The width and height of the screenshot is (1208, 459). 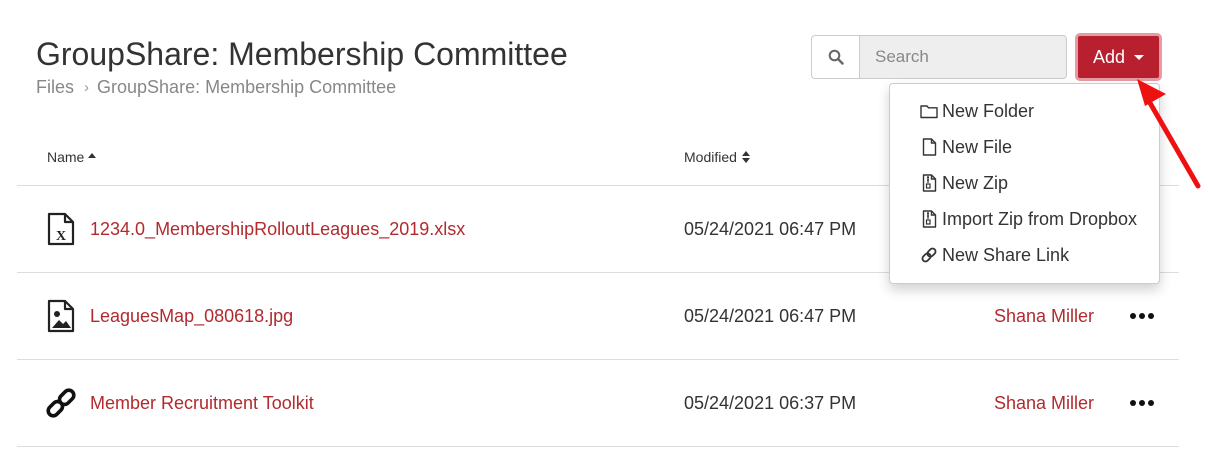 What do you see at coordinates (710, 157) in the screenshot?
I see `column-header-modified-label: Modified` at bounding box center [710, 157].